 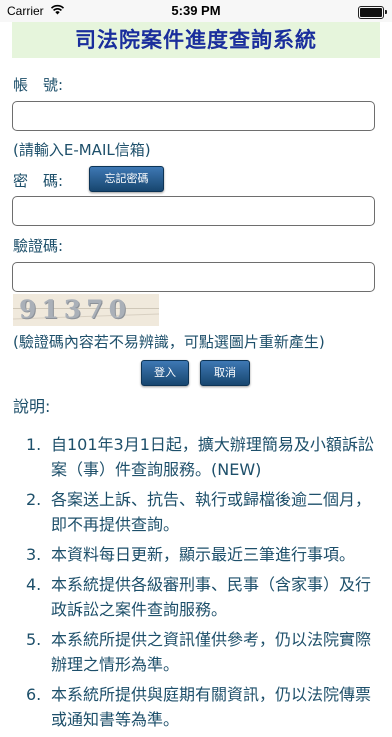 I want to click on clock: 5:39 PM, so click(x=196, y=10).